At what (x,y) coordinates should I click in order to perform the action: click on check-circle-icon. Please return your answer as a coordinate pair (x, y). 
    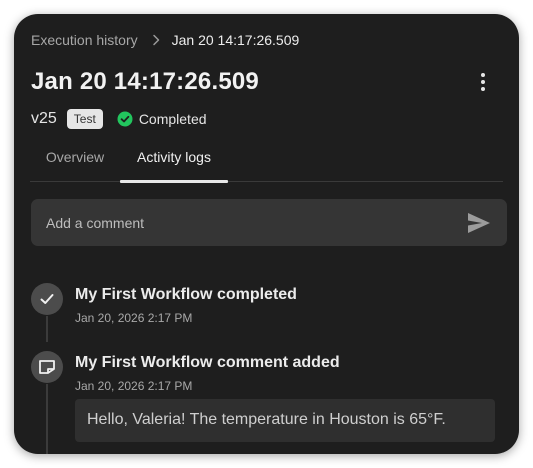
    Looking at the image, I should click on (125, 119).